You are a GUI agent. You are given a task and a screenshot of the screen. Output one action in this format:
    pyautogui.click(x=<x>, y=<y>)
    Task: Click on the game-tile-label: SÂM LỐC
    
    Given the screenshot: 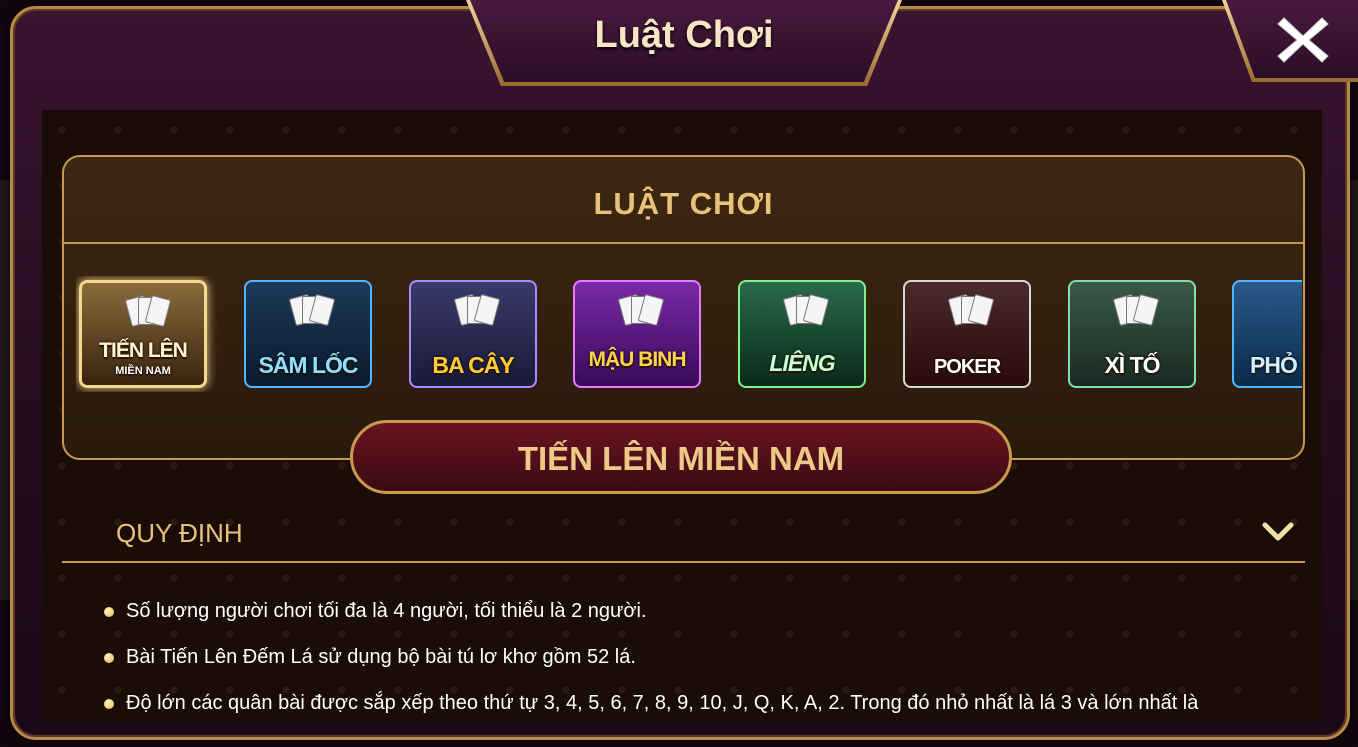 What is the action you would take?
    pyautogui.click(x=308, y=365)
    